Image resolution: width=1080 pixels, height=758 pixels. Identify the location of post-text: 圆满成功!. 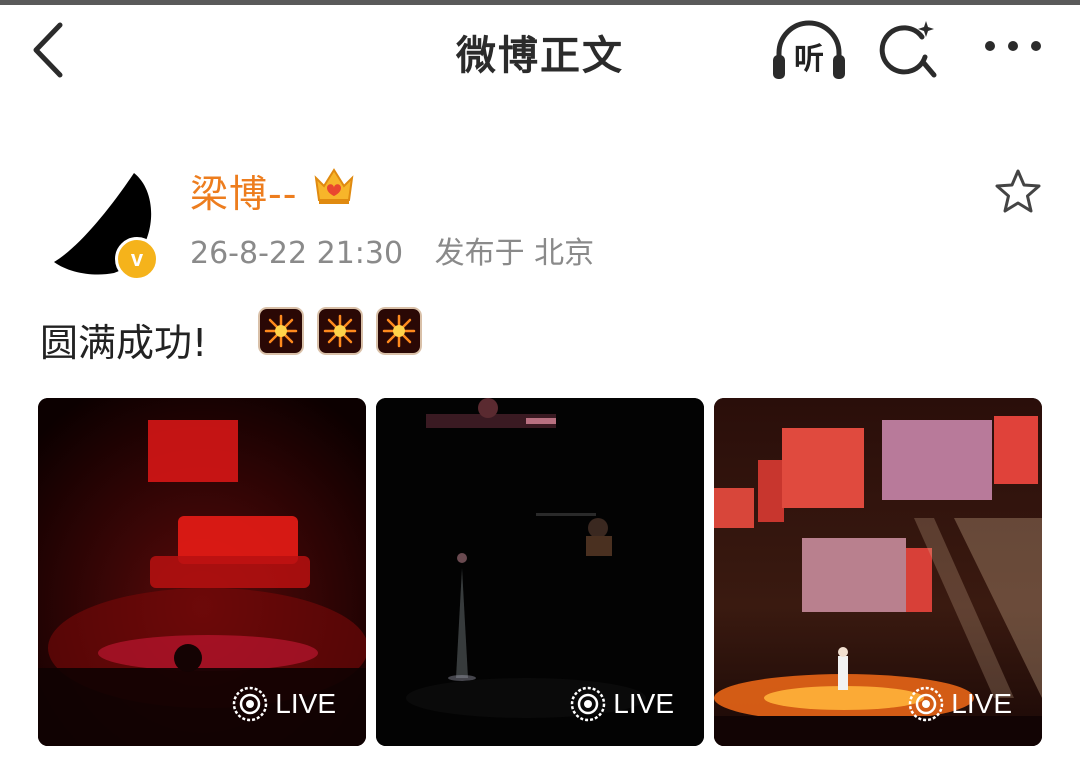
(124, 343).